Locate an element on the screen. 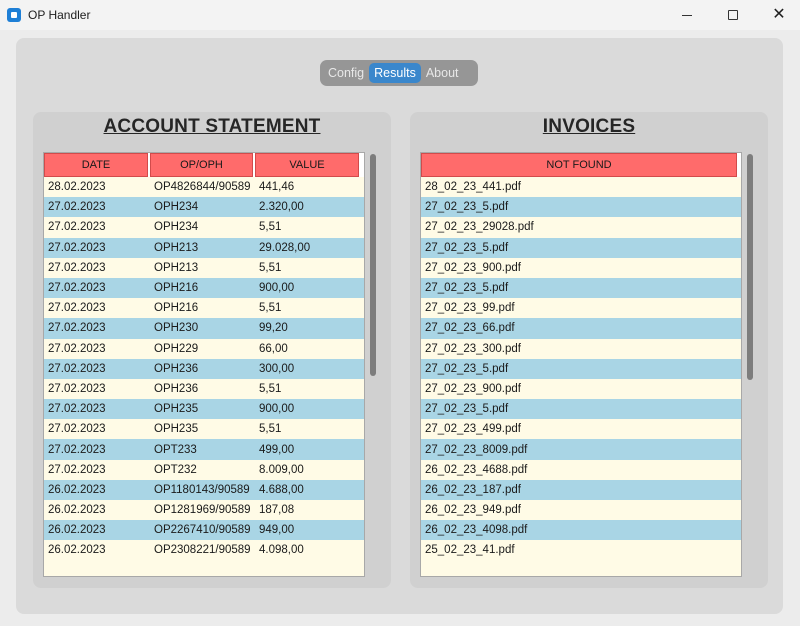 This screenshot has width=800, height=626. table-row: 27.02.2023 OPH234 2.320,00 is located at coordinates (204, 207).